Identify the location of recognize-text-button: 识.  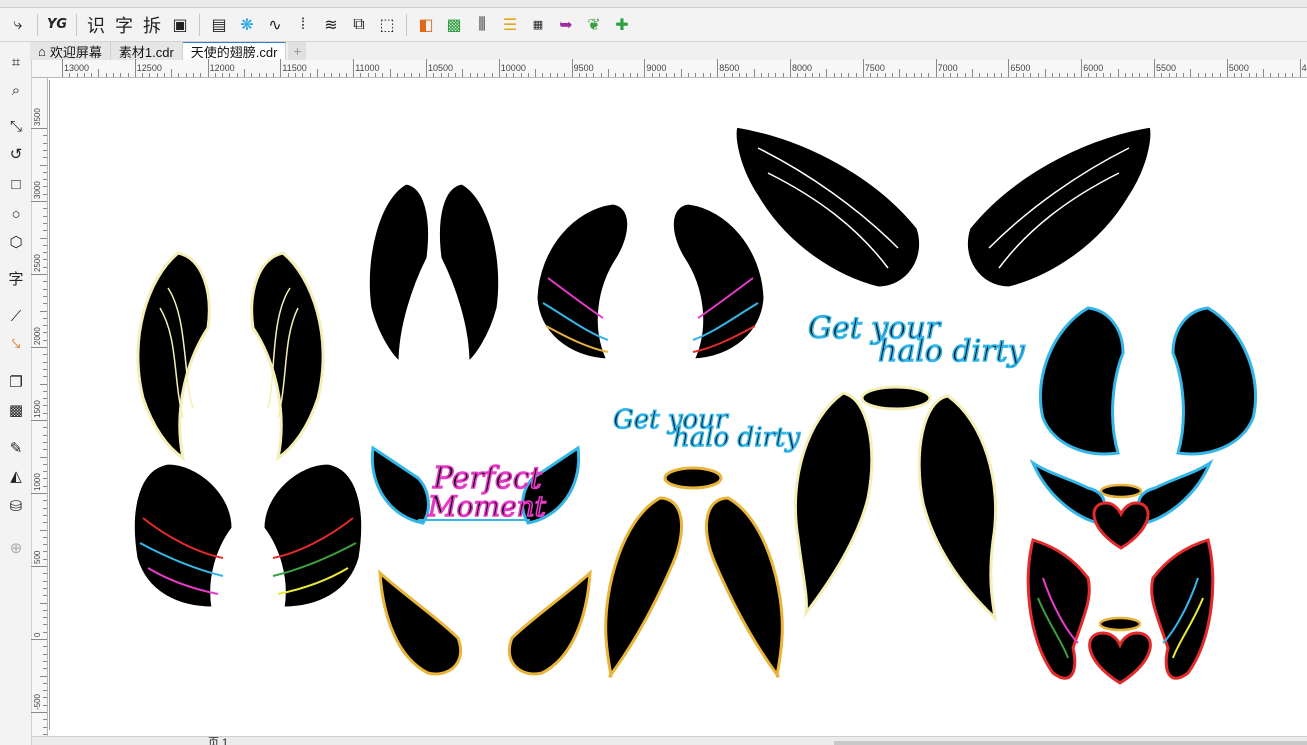
(96, 25).